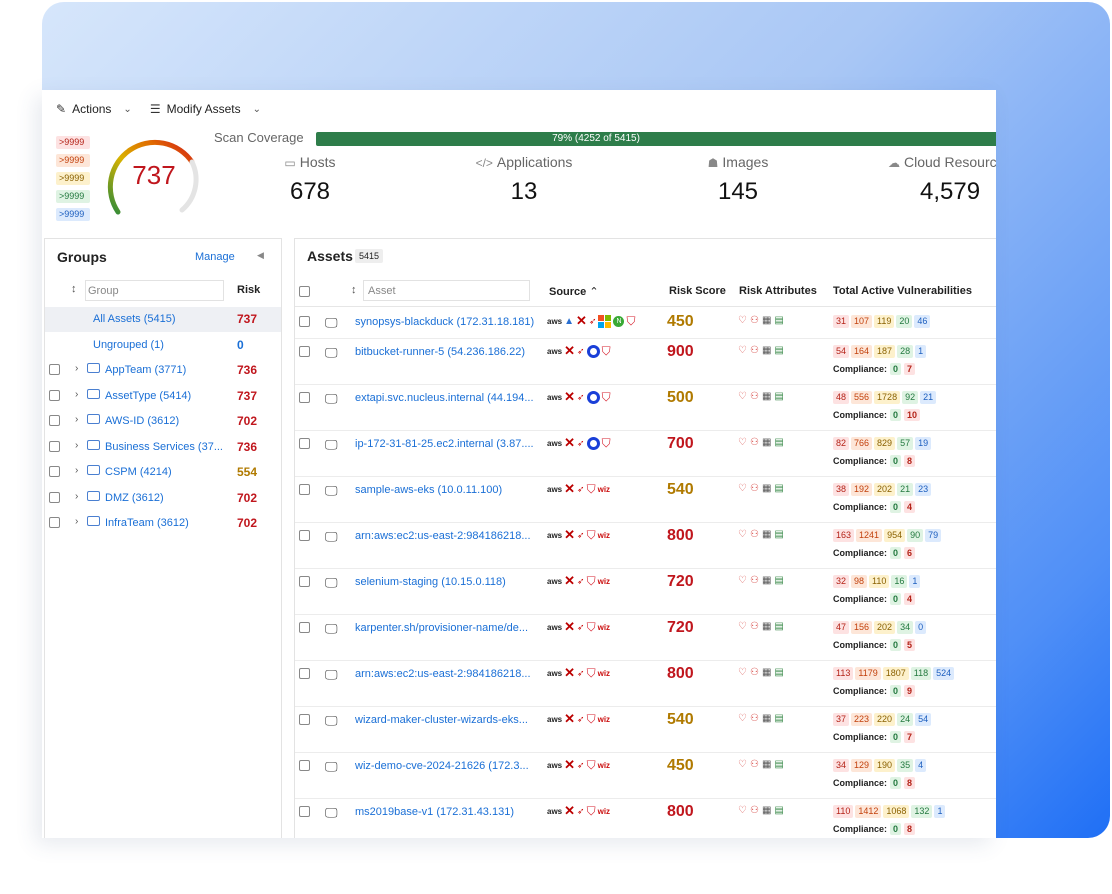 This screenshot has height=894, width=1112. Describe the element at coordinates (868, 811) in the screenshot. I see `vuln-count-badge: 1412` at that location.